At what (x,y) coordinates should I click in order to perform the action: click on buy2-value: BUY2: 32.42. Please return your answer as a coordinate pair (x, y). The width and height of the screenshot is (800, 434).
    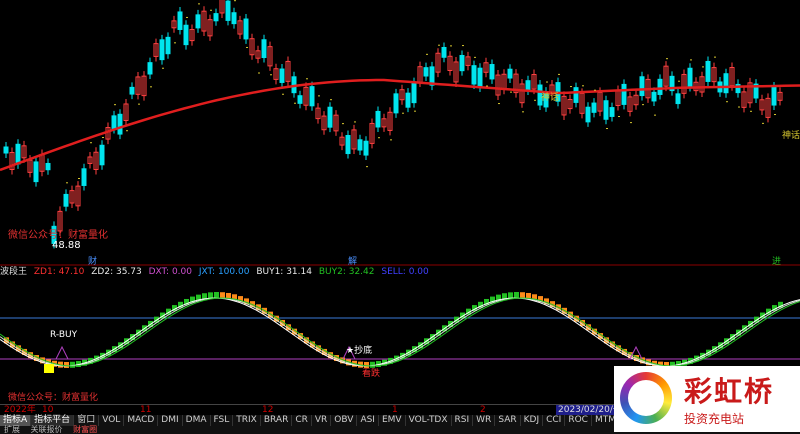
    Looking at the image, I should click on (346, 272).